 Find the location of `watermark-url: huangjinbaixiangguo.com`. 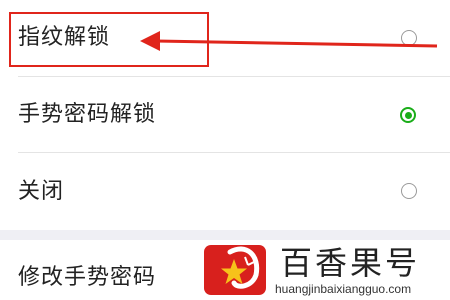

watermark-url: huangjinbaixiangguo.com is located at coordinates (343, 289).